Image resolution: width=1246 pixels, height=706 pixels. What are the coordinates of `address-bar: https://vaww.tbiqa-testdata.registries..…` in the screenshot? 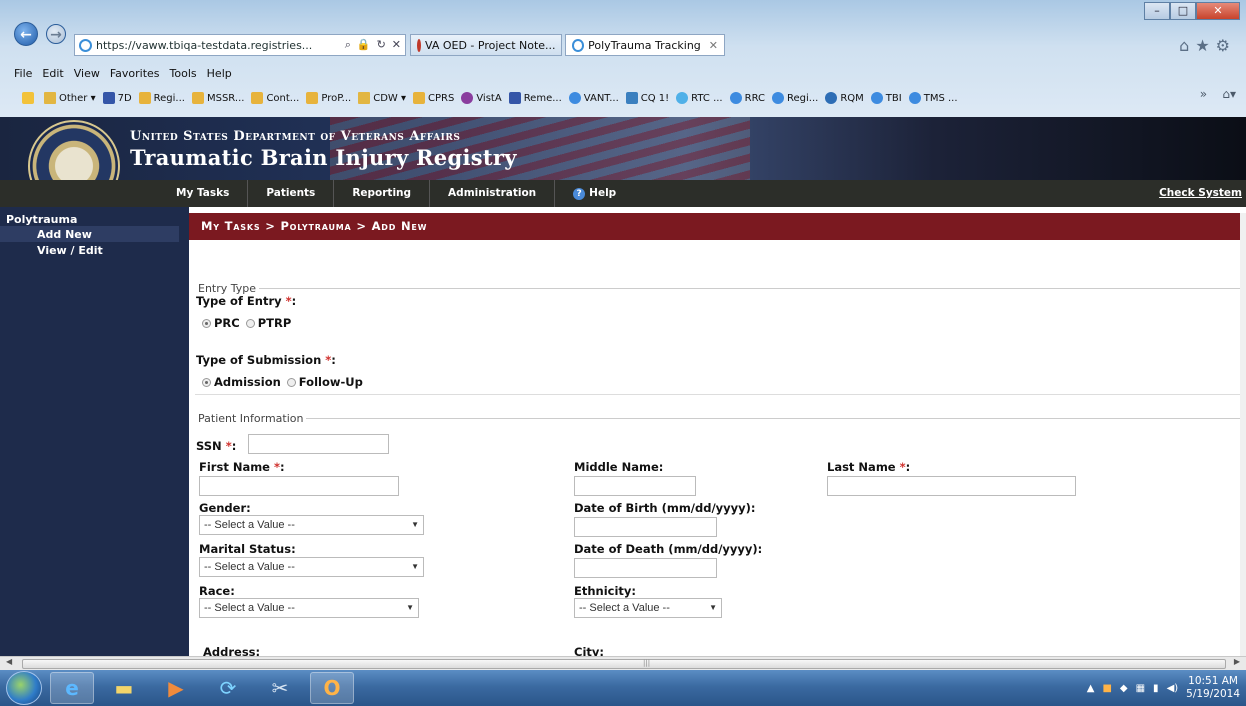 It's located at (240, 45).